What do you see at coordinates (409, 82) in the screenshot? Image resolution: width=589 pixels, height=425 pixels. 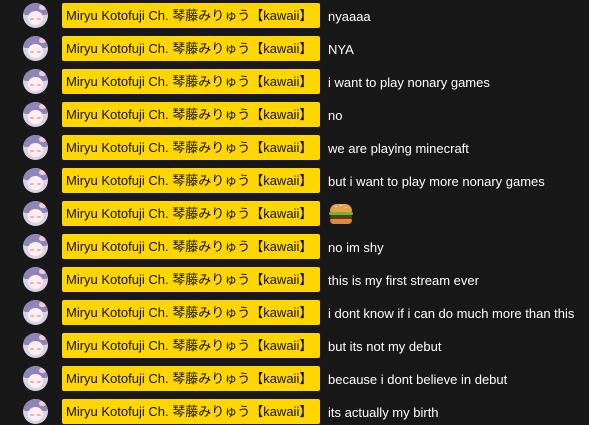 I see `message-text: i want to play nonary games` at bounding box center [409, 82].